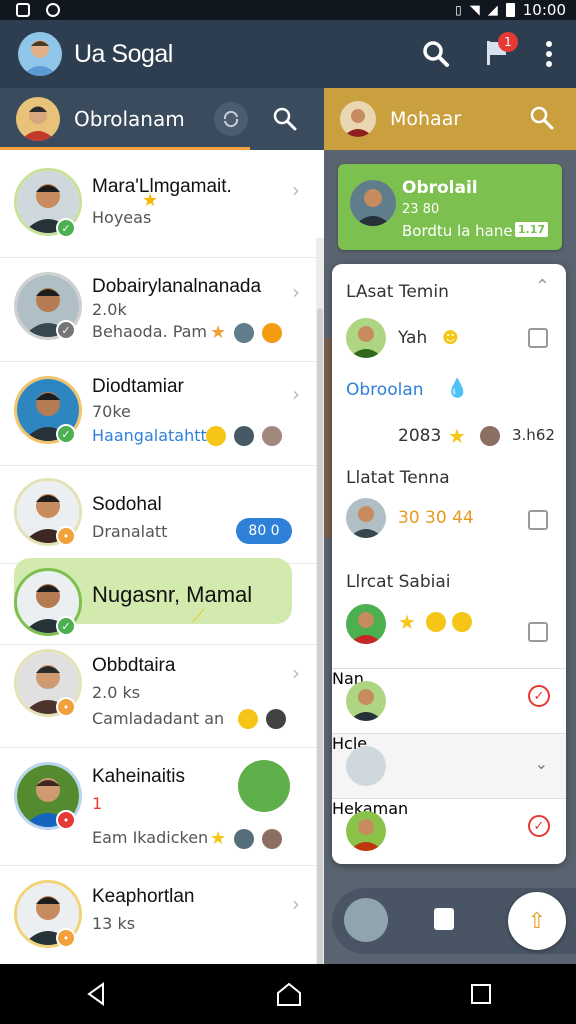 This screenshot has width=576, height=1024. Describe the element at coordinates (549, 54) in the screenshot. I see `more-vert-icon` at that location.